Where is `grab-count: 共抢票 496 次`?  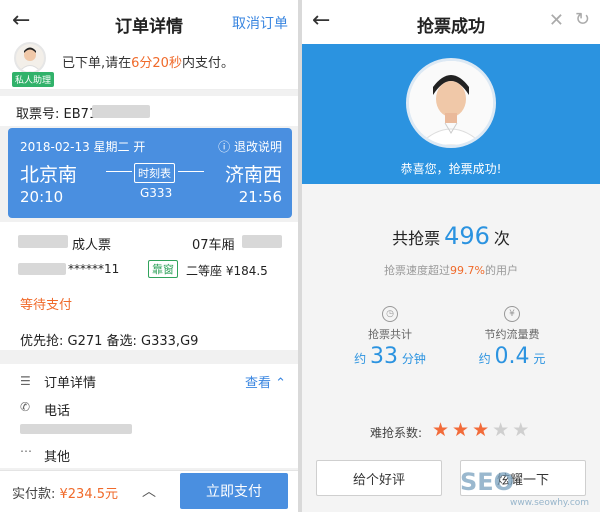
grab-count: 共抢票 496 次 is located at coordinates (451, 236).